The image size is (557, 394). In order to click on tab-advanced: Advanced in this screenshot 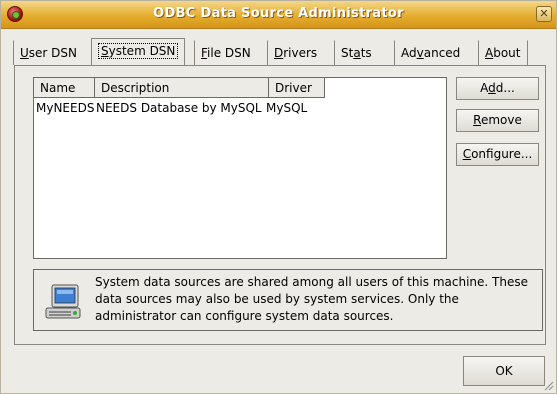, I will do `click(430, 52)`.